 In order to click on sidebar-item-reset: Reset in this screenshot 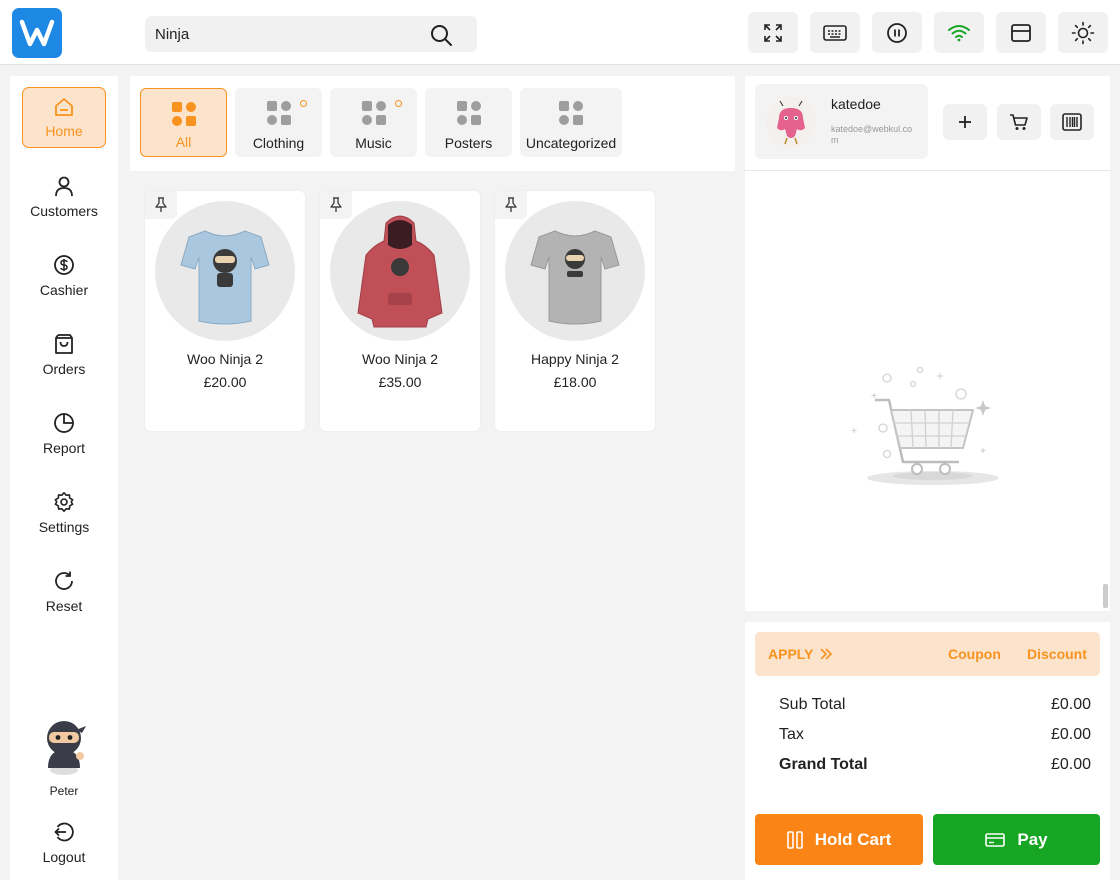, I will do `click(64, 591)`.